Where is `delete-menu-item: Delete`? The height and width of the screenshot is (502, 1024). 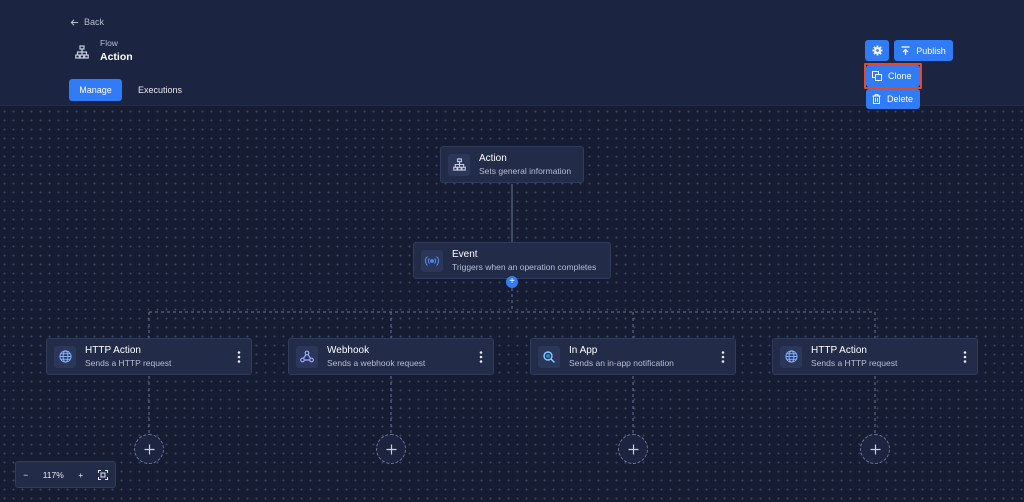 delete-menu-item: Delete is located at coordinates (893, 99).